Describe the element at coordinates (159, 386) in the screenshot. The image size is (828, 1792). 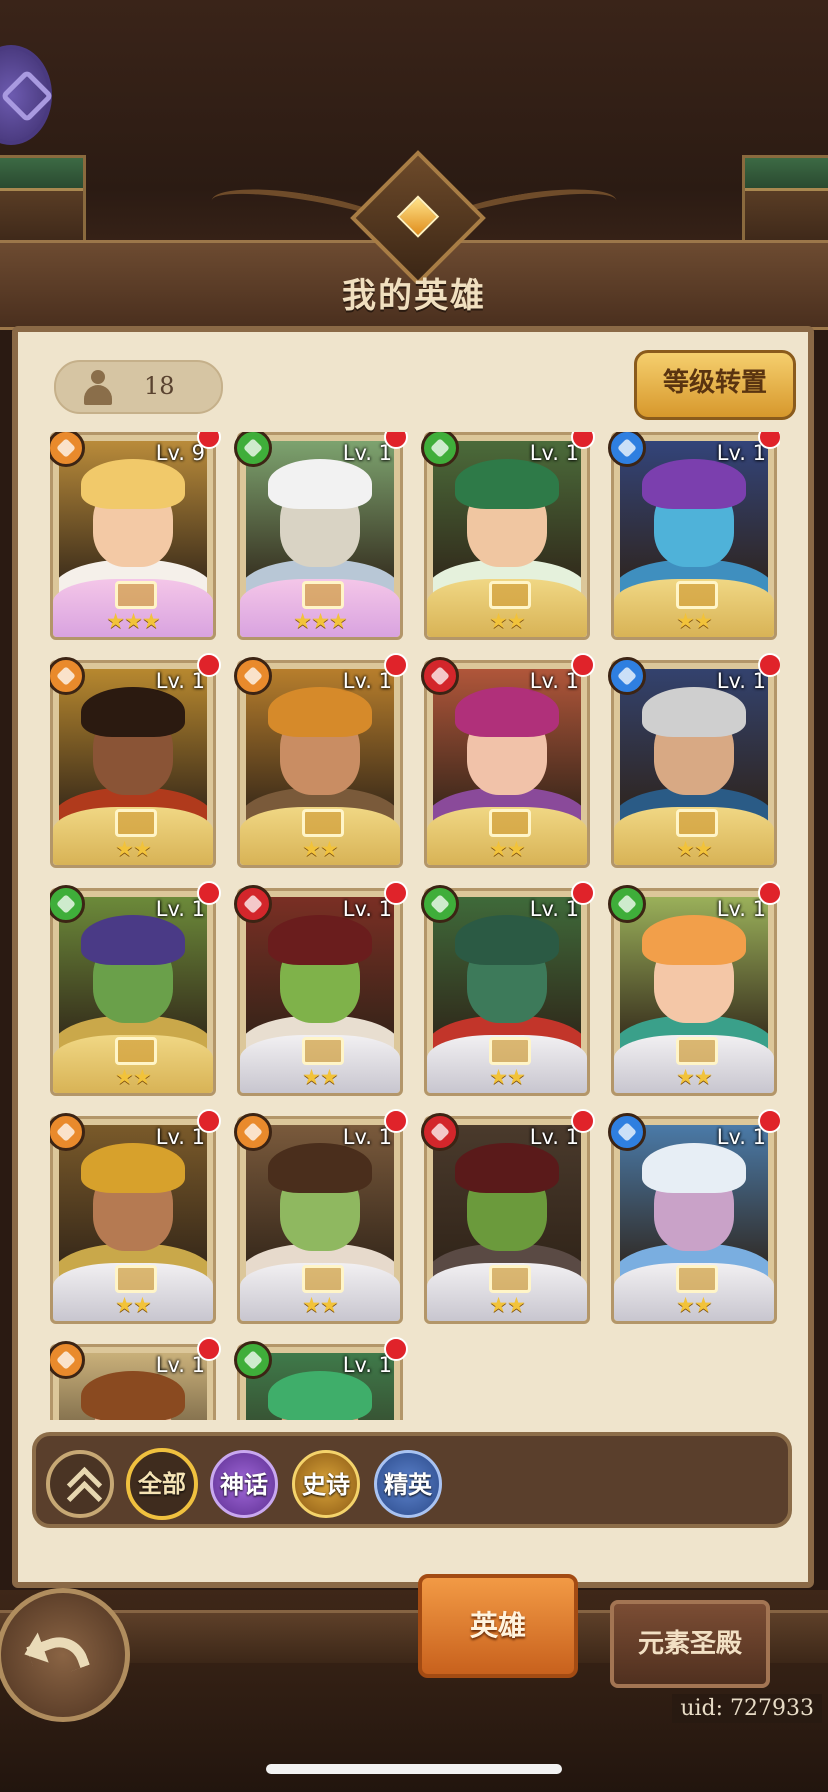
I see `hero-count: 18` at that location.